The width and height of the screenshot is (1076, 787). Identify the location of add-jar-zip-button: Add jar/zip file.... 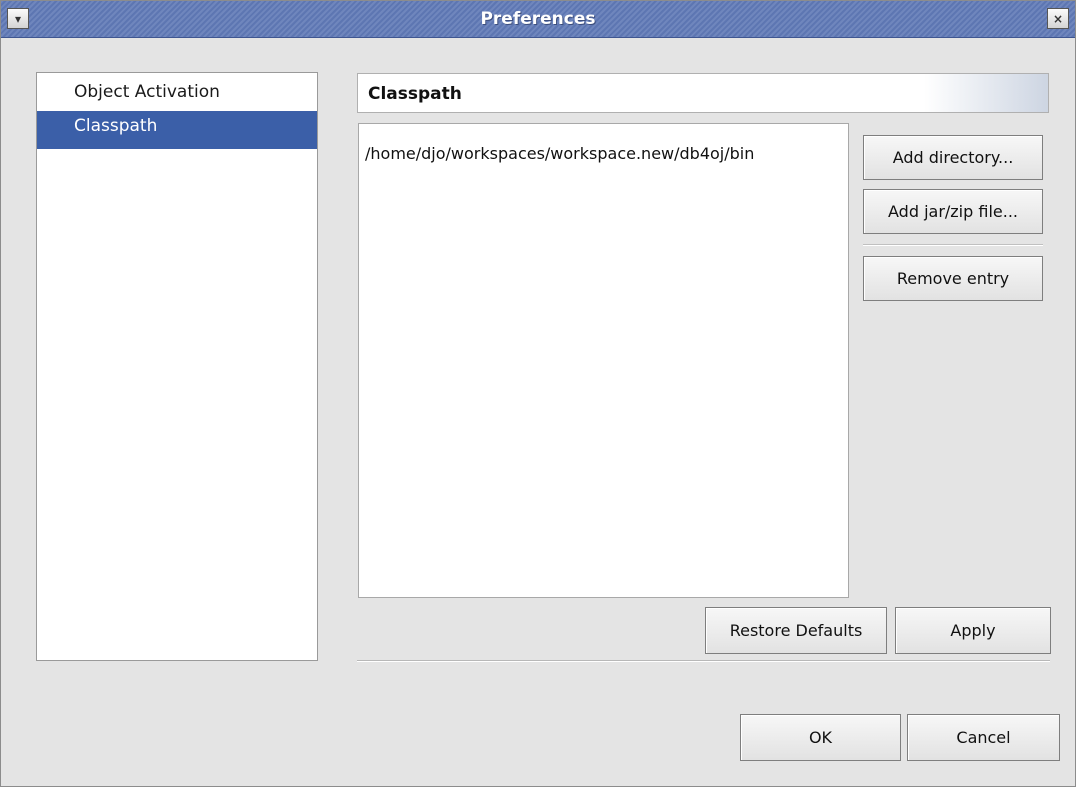
(953, 211).